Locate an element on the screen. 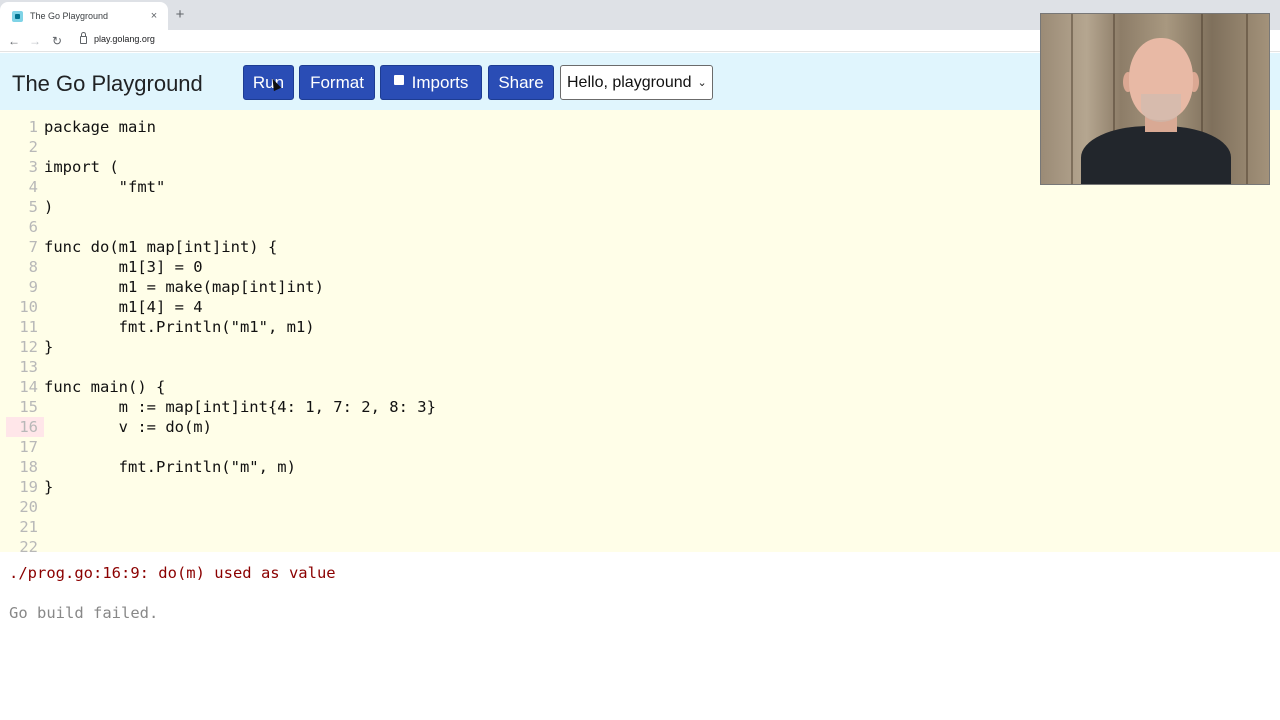 This screenshot has height=720, width=1280. line-number: 15 is located at coordinates (28, 407).